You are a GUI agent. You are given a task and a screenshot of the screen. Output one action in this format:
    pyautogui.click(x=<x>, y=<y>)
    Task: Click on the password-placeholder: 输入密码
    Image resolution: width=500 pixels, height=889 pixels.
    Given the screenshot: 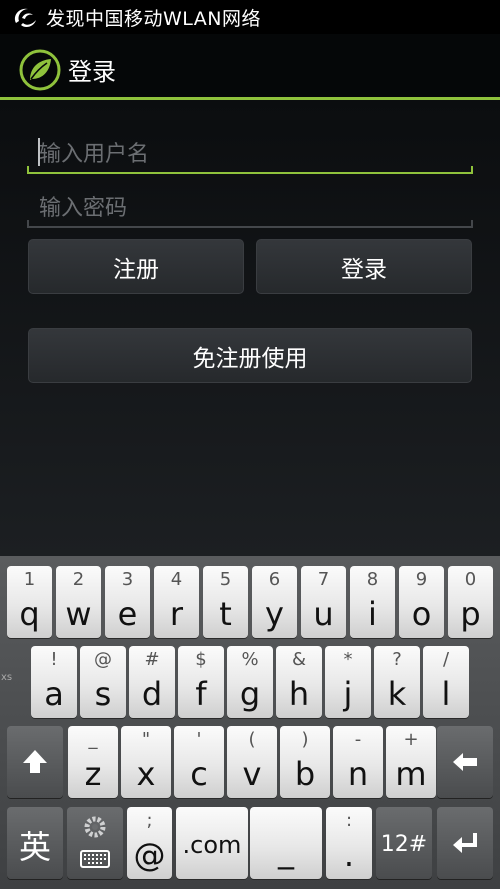 What is the action you would take?
    pyautogui.click(x=83, y=208)
    